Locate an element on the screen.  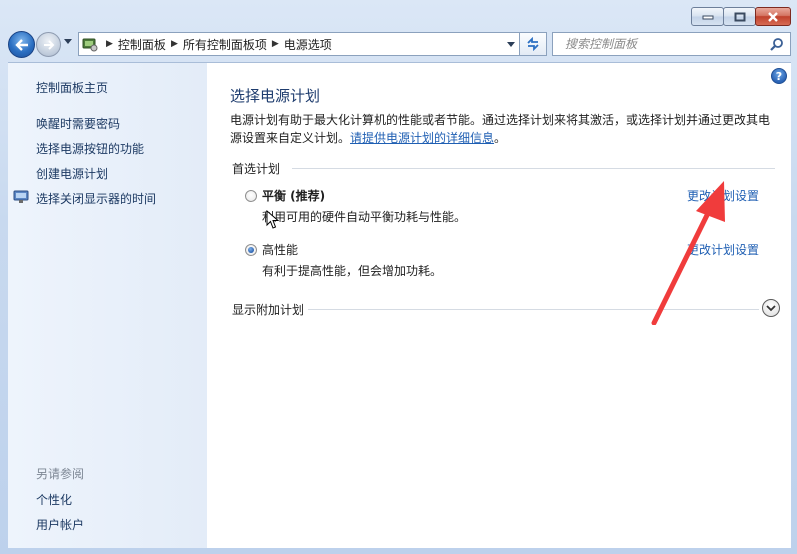
plan-details-link: 请提供电源计划的详细信息 is located at coordinates (422, 138).